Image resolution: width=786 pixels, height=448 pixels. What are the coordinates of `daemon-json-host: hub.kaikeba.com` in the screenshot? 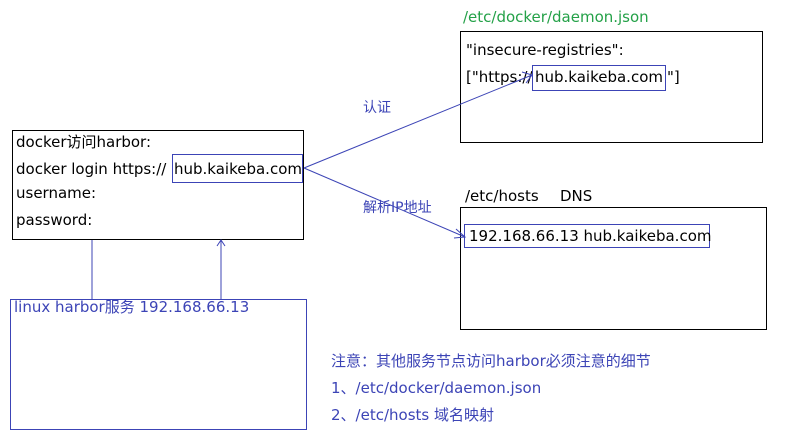 It's located at (599, 77).